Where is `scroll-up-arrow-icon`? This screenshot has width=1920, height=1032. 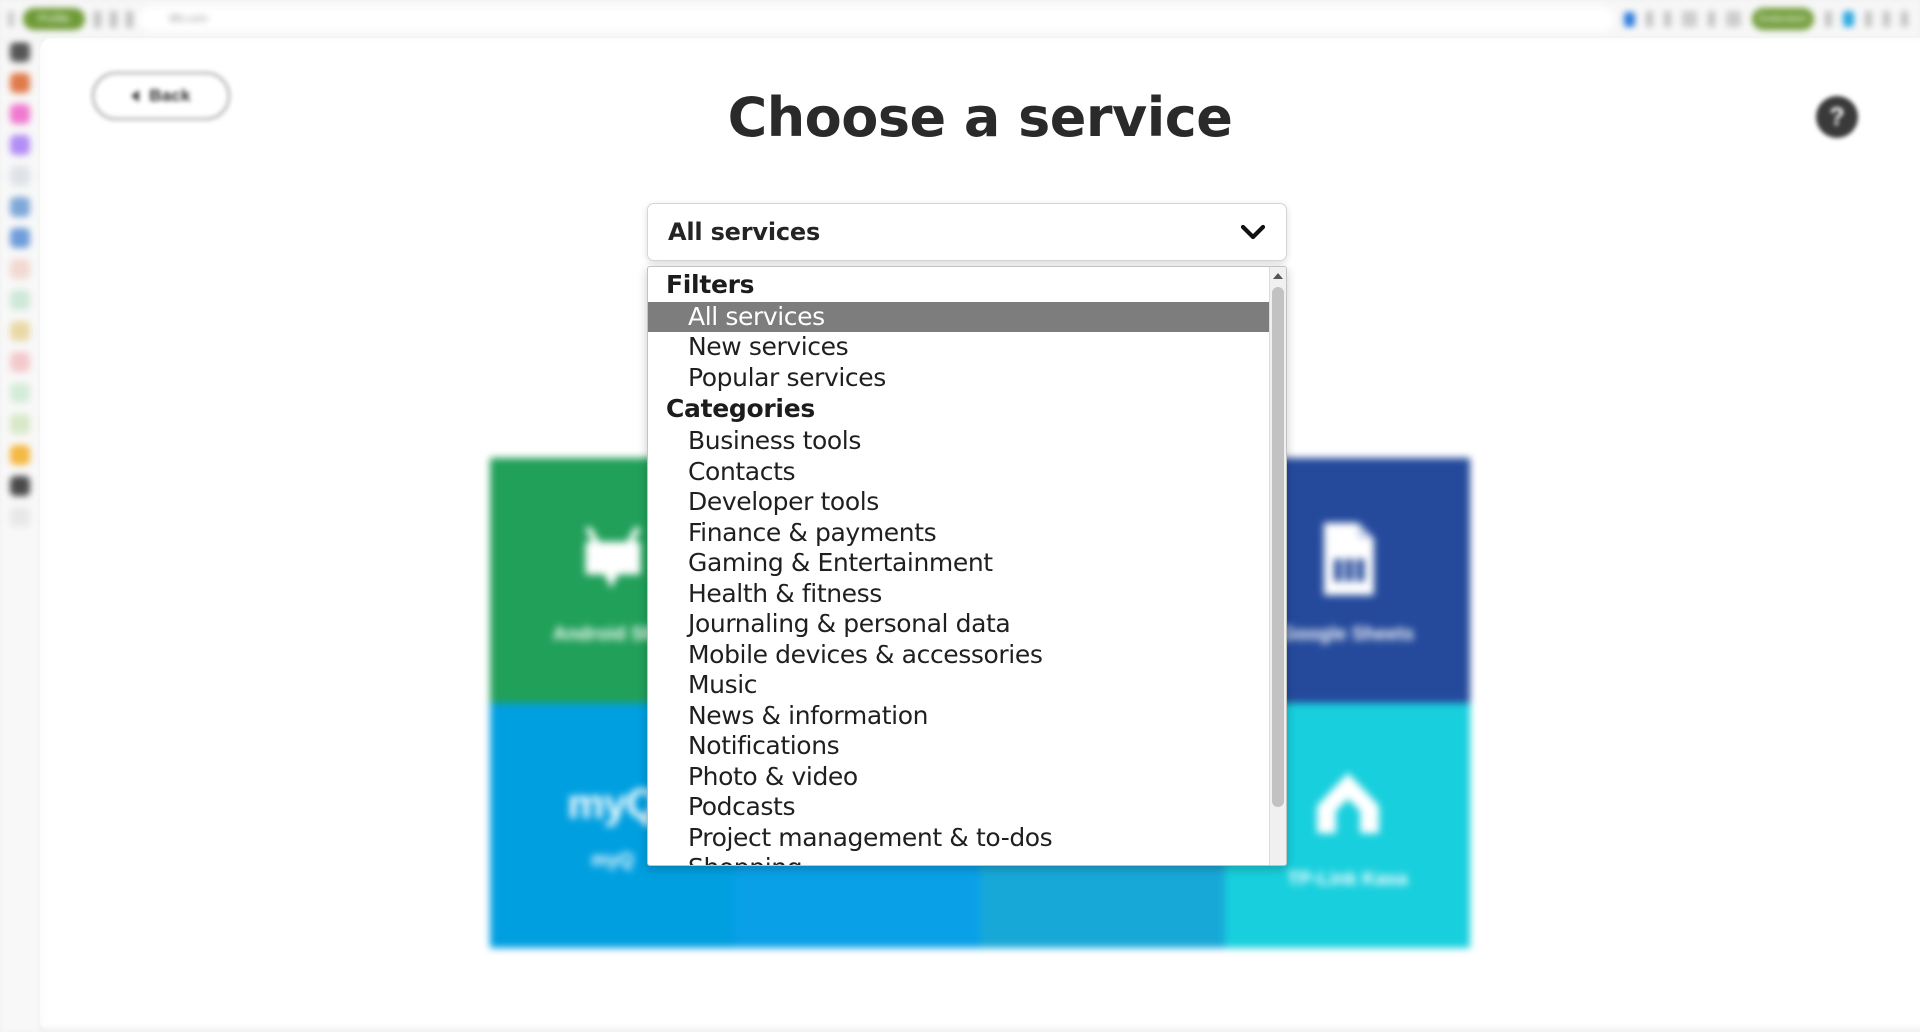
scroll-up-arrow-icon is located at coordinates (1278, 276).